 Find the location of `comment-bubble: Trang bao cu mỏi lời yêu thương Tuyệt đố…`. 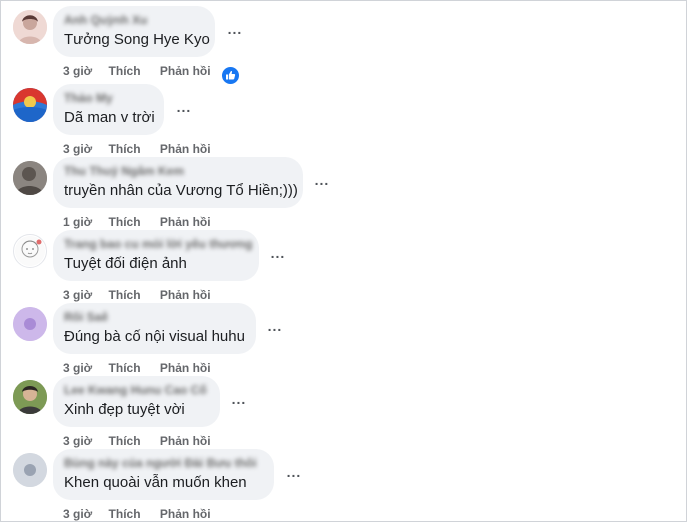

comment-bubble: Trang bao cu mỏi lời yêu thương Tuyệt đố… is located at coordinates (156, 255).